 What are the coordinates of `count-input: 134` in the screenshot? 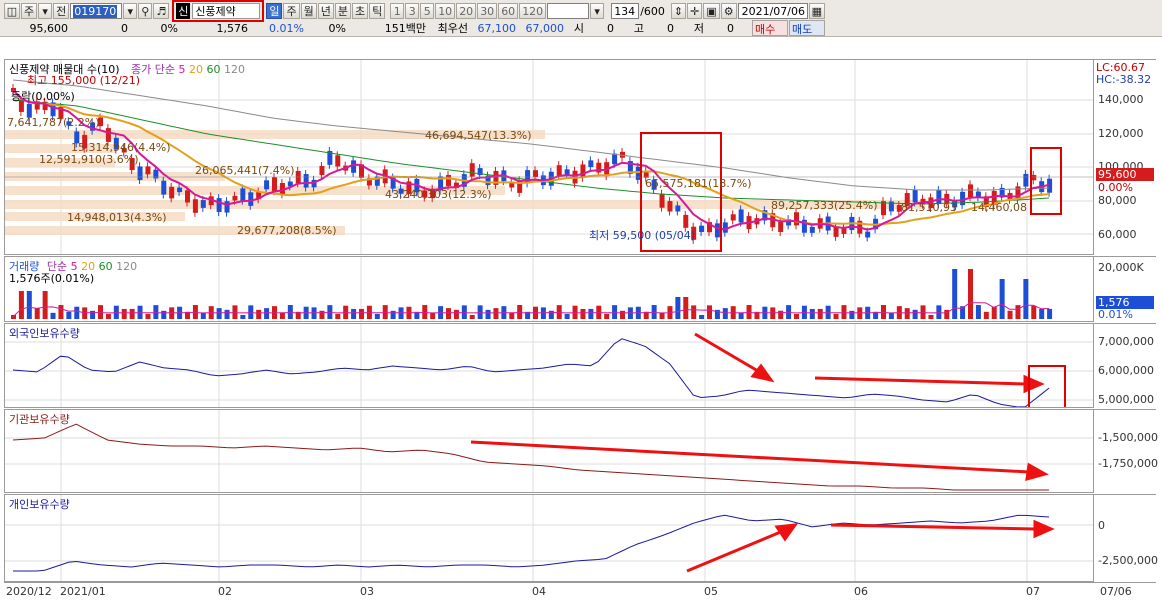 It's located at (625, 11).